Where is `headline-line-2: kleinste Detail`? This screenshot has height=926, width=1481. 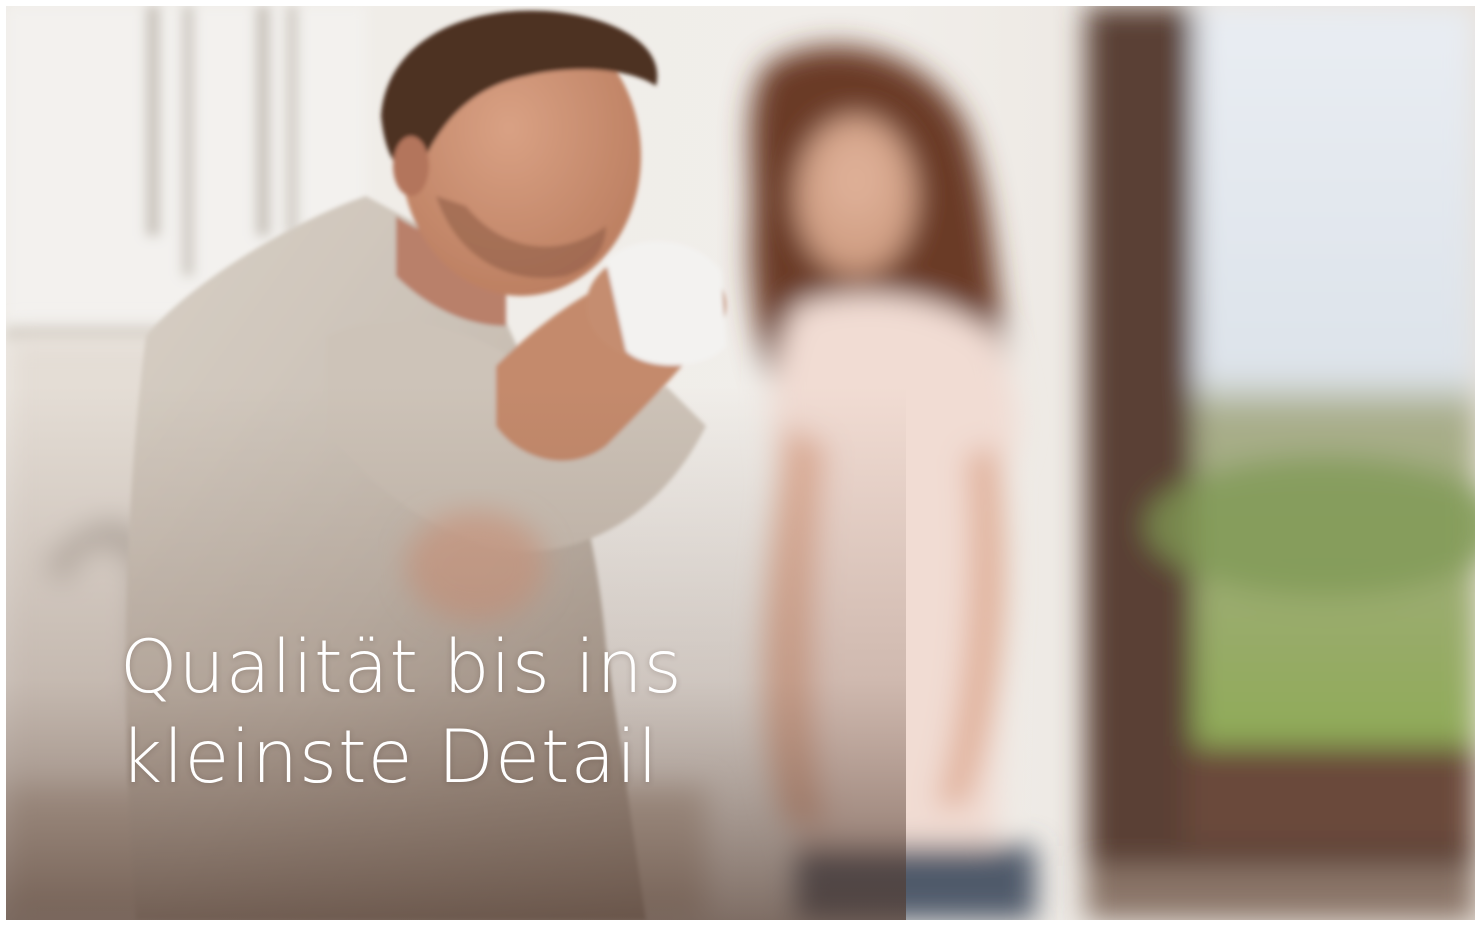 headline-line-2: kleinste Detail is located at coordinates (389, 757).